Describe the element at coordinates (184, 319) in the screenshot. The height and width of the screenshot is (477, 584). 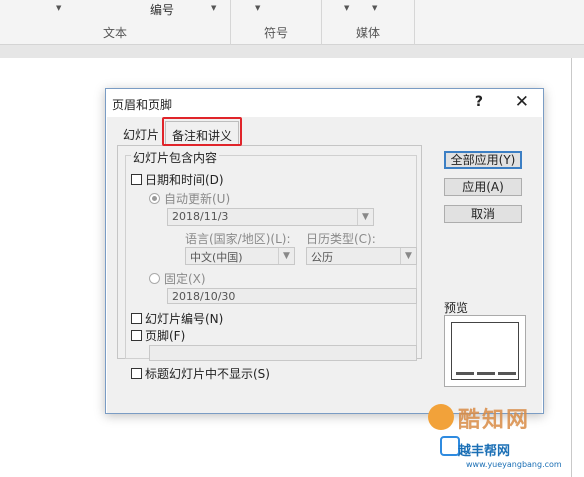
I see `slide-number-label: 幻灯片编号(N)` at that location.